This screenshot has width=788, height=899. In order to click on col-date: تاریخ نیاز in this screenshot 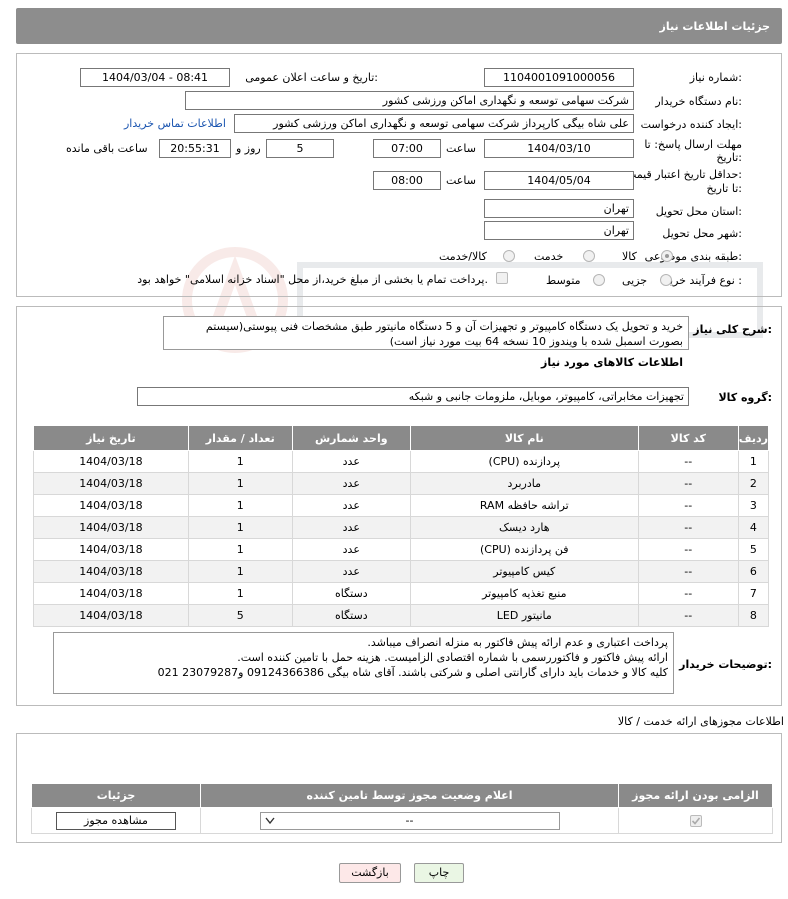, I will do `click(111, 438)`.